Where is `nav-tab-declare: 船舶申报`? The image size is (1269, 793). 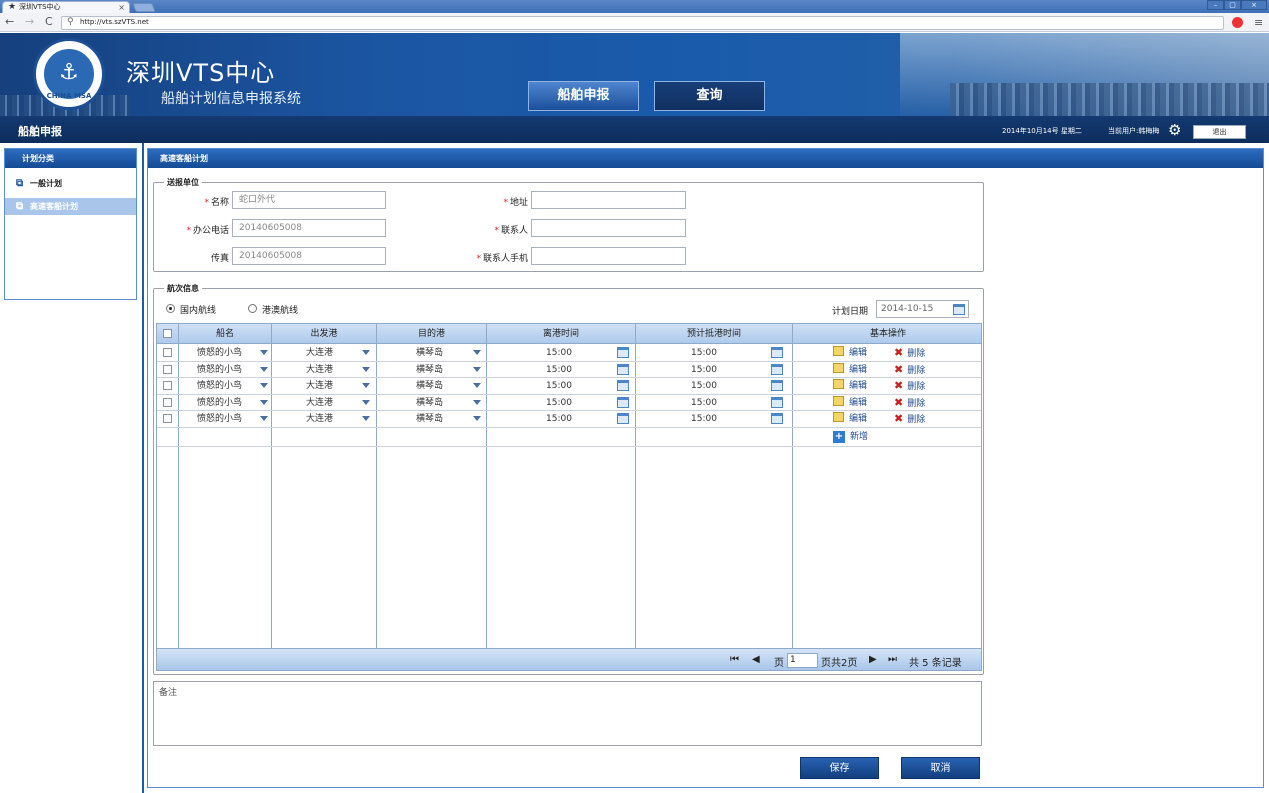 nav-tab-declare: 船舶申报 is located at coordinates (583, 96).